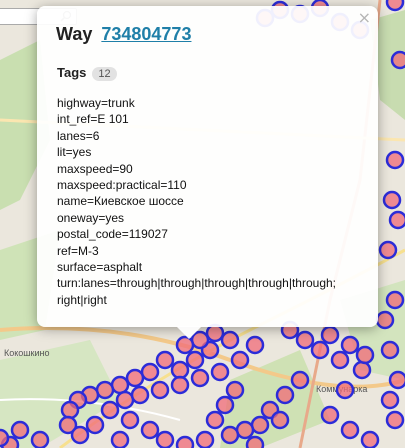 The width and height of the screenshot is (405, 448). I want to click on close-icon: ×, so click(364, 18).